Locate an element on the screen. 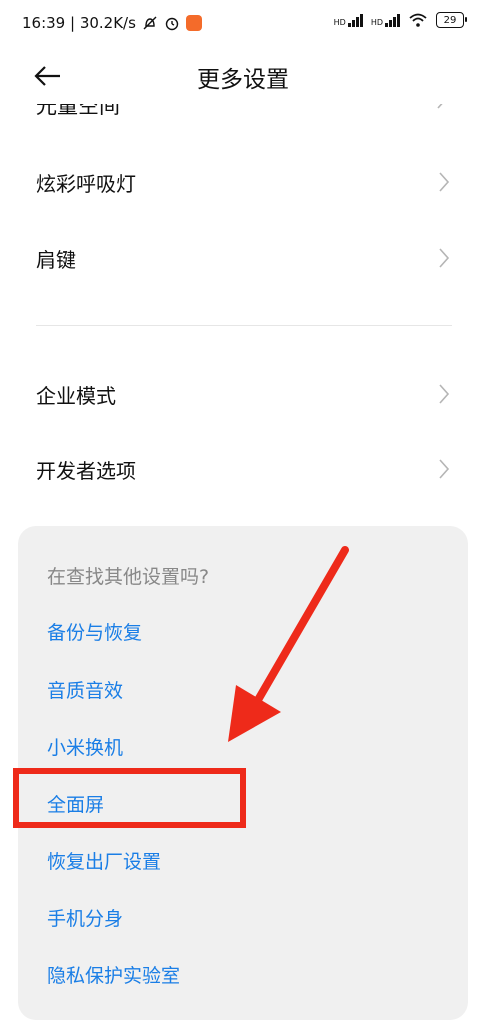 The width and height of the screenshot is (486, 1020). settings-item-label: 肩键 is located at coordinates (56, 260).